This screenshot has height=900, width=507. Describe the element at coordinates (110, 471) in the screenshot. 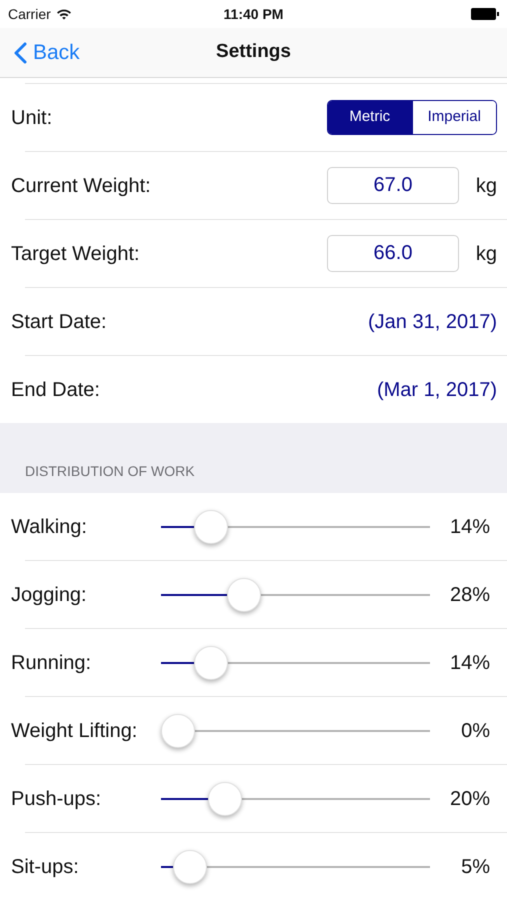

I see `section-header: DISTRIBUTION OF WORK` at that location.